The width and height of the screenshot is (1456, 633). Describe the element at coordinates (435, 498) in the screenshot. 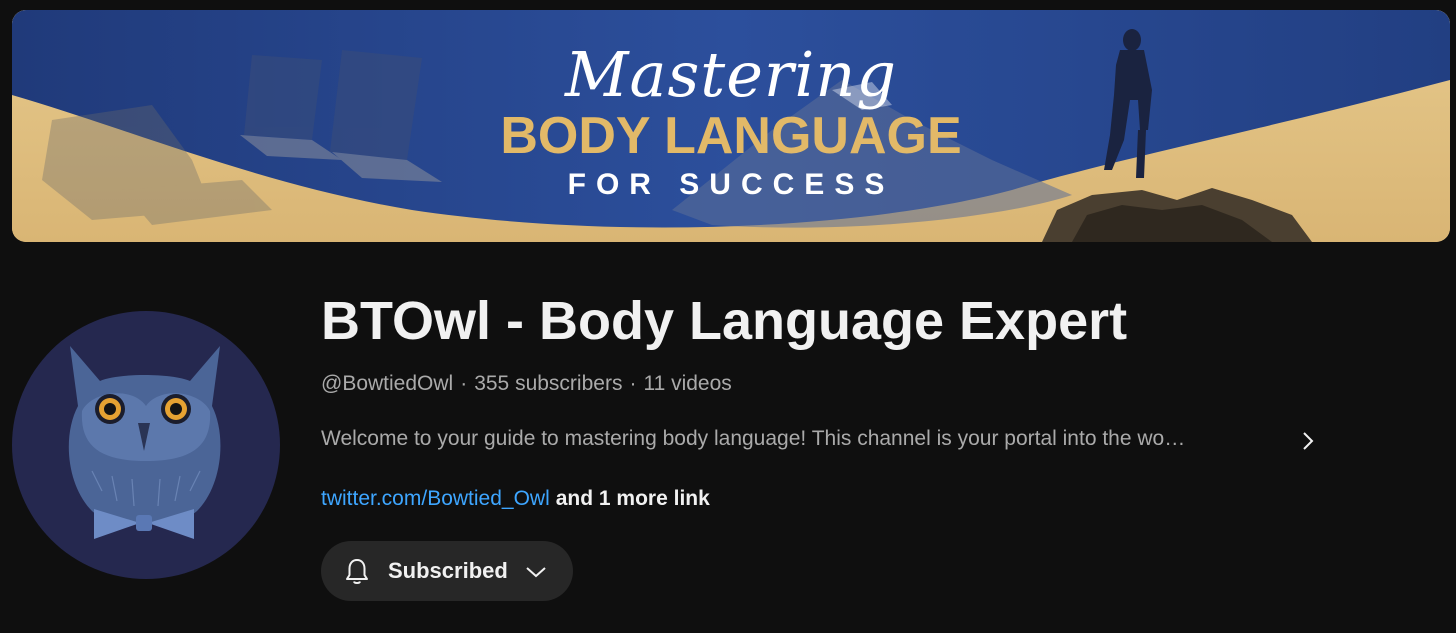

I see `twitter-link: twitter.com/Bowtied_Owl` at that location.